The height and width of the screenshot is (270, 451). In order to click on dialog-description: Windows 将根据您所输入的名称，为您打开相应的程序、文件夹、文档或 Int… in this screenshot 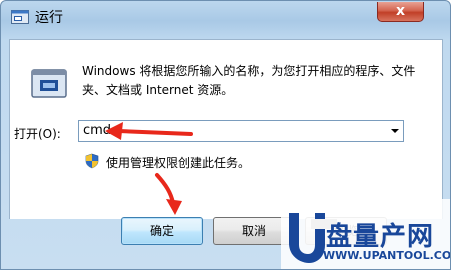, I will do `click(249, 80)`.